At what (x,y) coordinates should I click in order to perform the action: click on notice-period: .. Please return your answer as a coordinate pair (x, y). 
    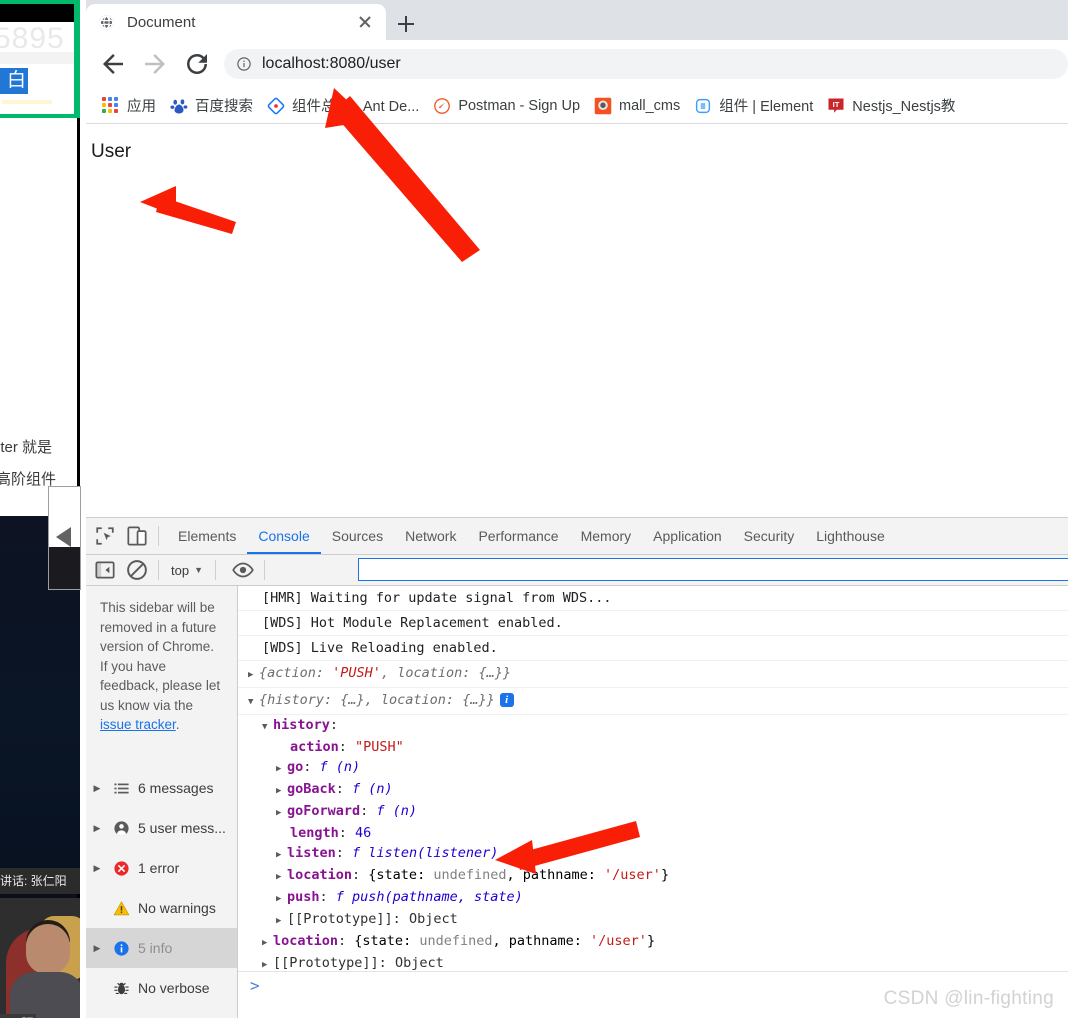
    Looking at the image, I should click on (177, 724).